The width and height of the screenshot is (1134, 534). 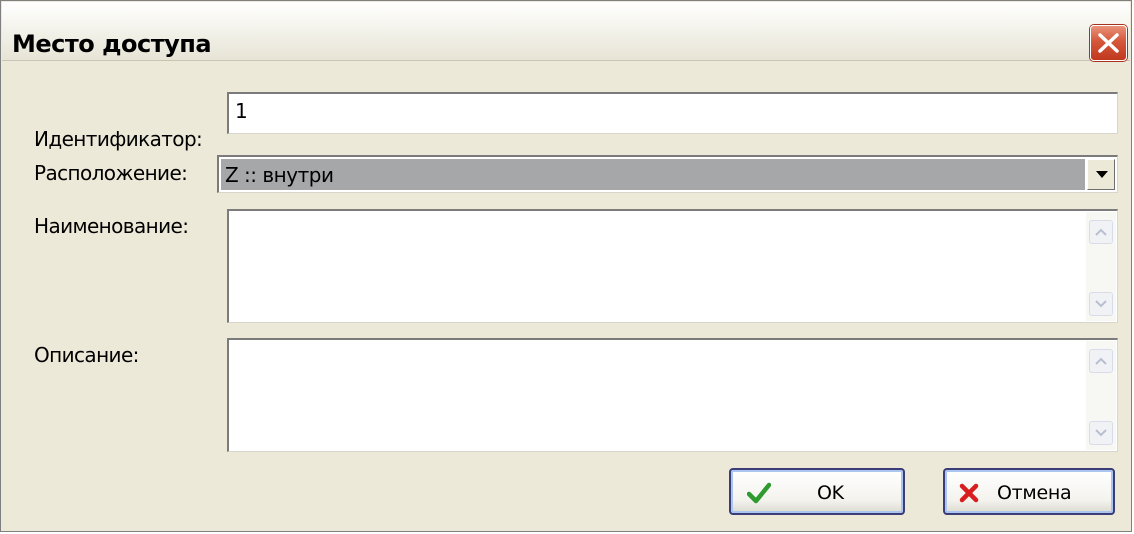 What do you see at coordinates (830, 493) in the screenshot?
I see `ok-button-label: OK` at bounding box center [830, 493].